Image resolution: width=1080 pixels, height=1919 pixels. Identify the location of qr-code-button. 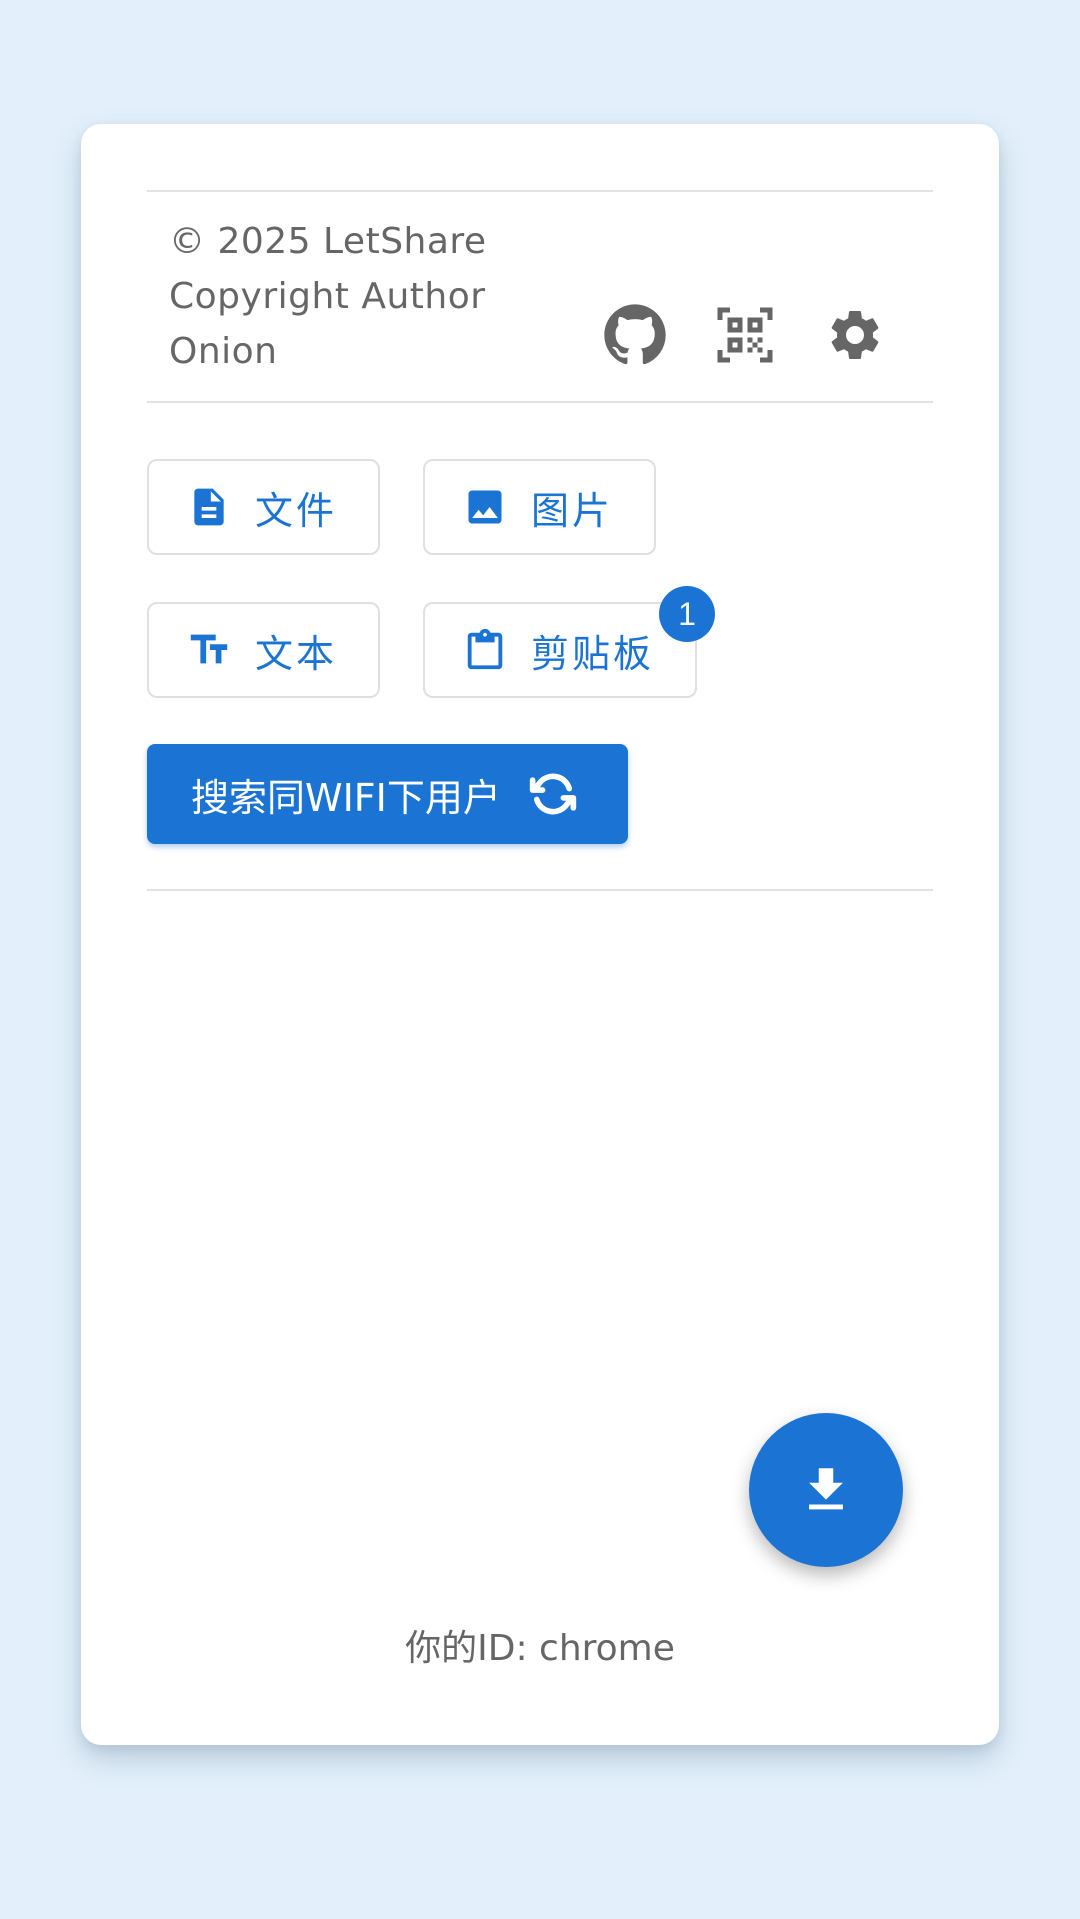
(745, 335).